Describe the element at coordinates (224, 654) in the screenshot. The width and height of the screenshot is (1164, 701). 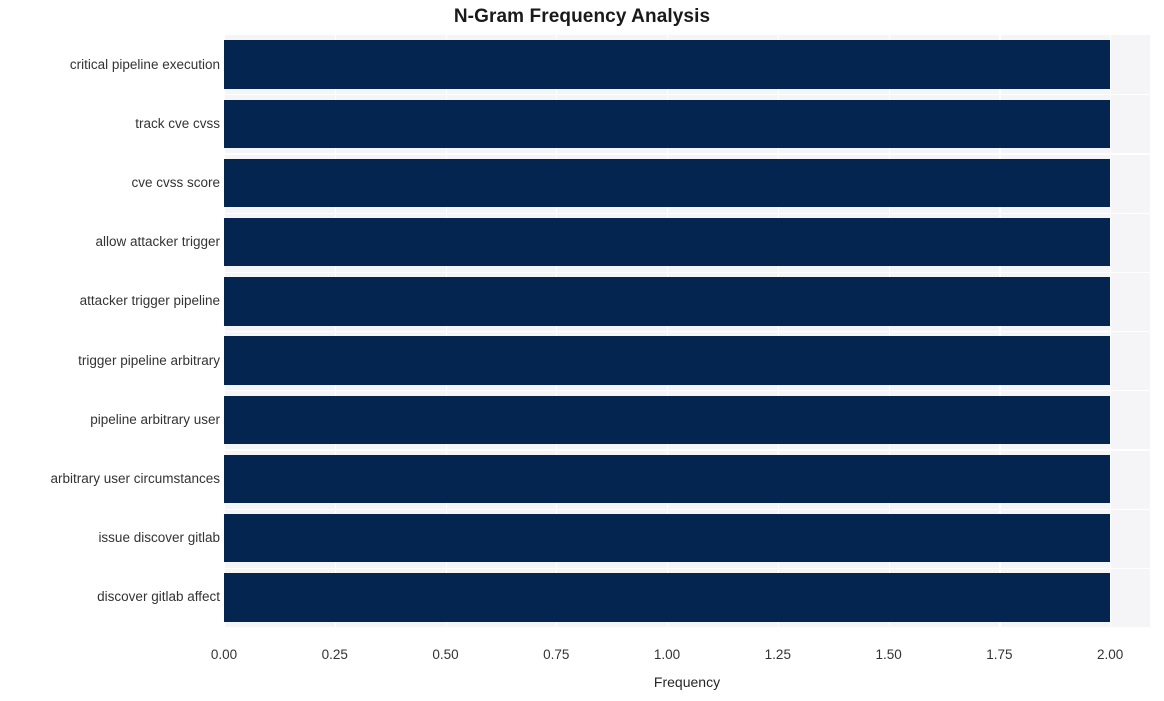
I see `x-axis-tick-label: 0.00` at that location.